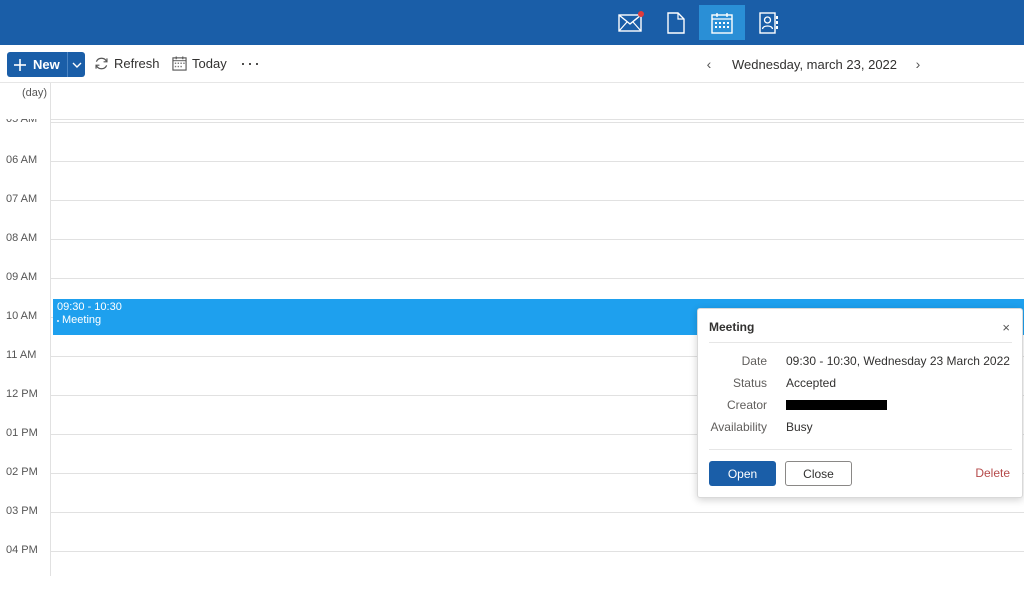 This screenshot has width=1024, height=590. Describe the element at coordinates (209, 63) in the screenshot. I see `today-label: Today` at that location.